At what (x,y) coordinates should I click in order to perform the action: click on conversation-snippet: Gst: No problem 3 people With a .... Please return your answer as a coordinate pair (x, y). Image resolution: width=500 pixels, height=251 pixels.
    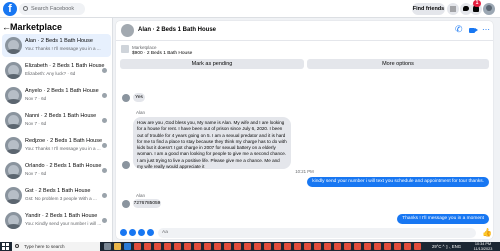
    Looking at the image, I should click on (61, 198).